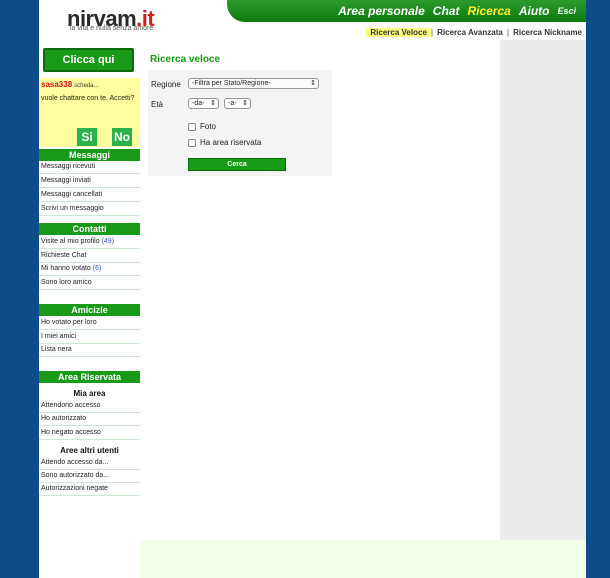 The width and height of the screenshot is (610, 578). Describe the element at coordinates (88, 98) in the screenshot. I see `chat-request-message: vuole chattare con te. Accetti?` at that location.